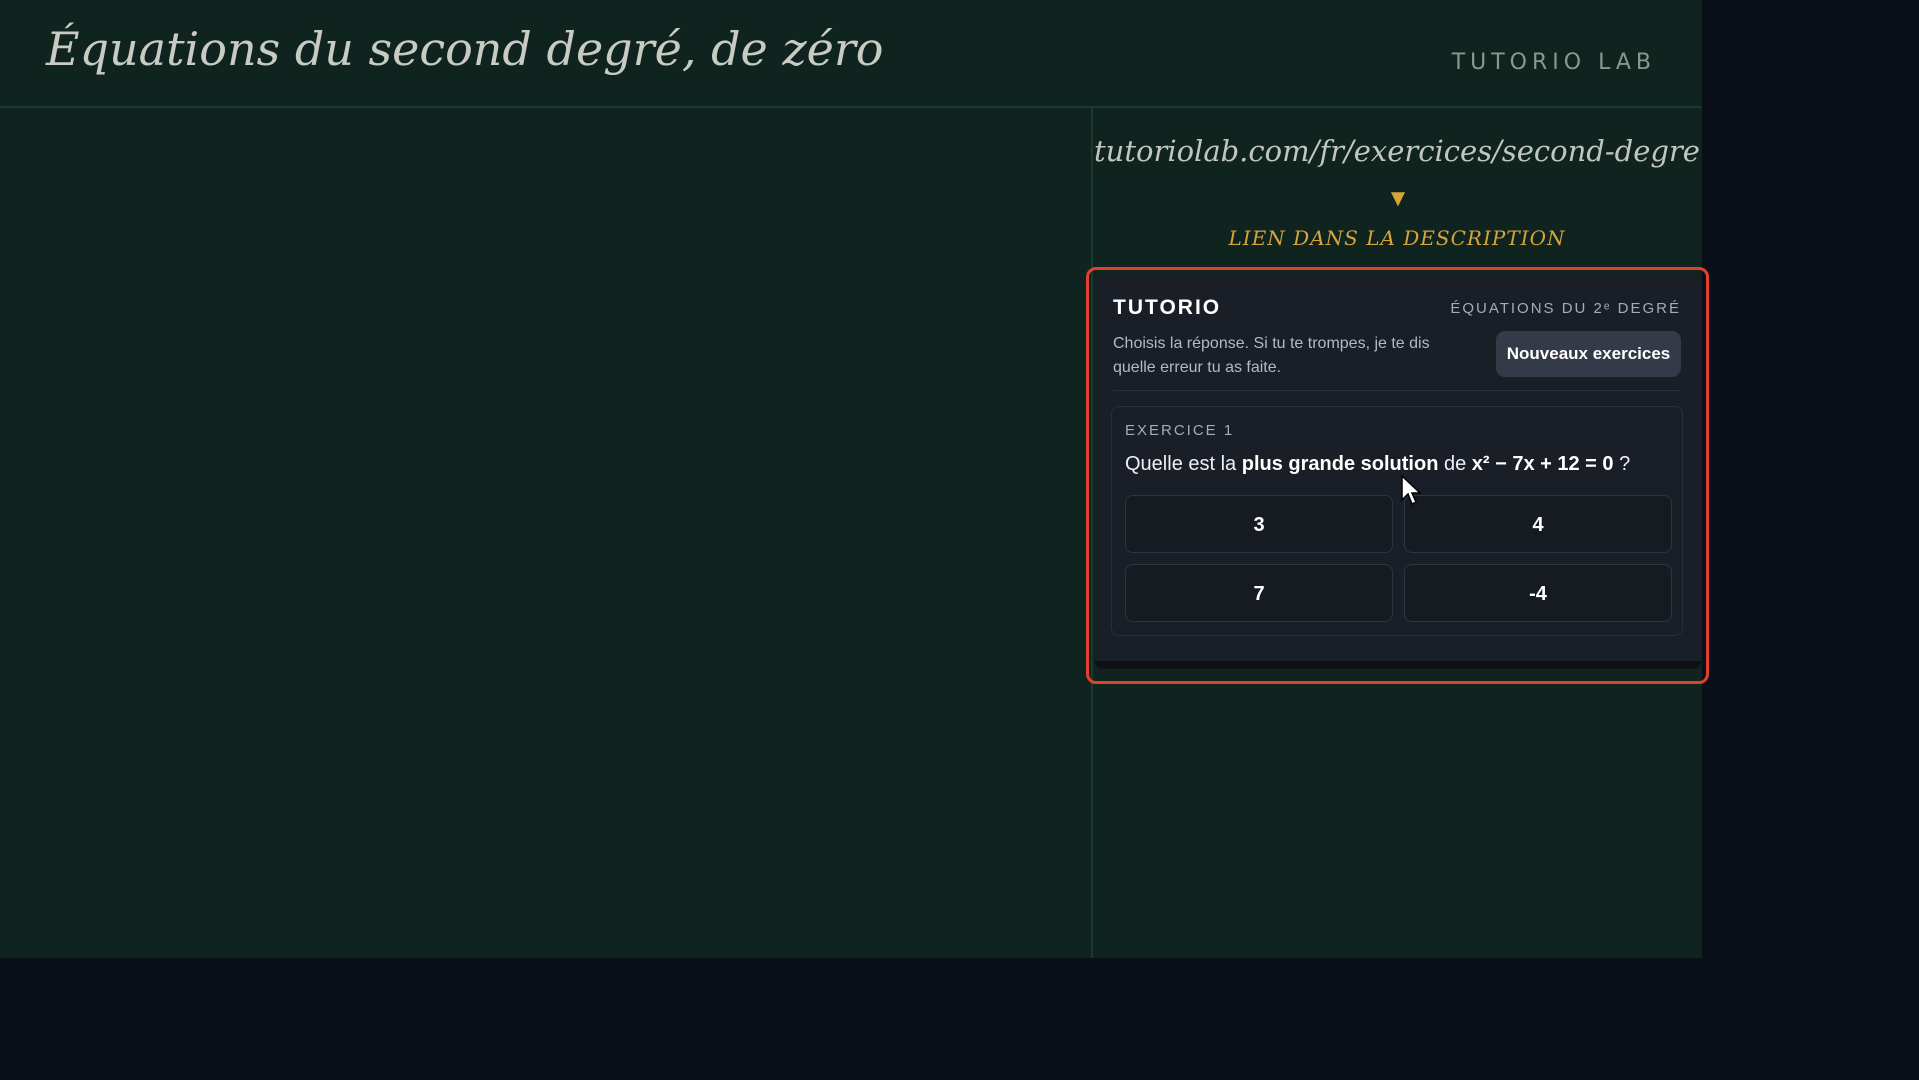  I want to click on mouse-cursor-icon, so click(1411, 490).